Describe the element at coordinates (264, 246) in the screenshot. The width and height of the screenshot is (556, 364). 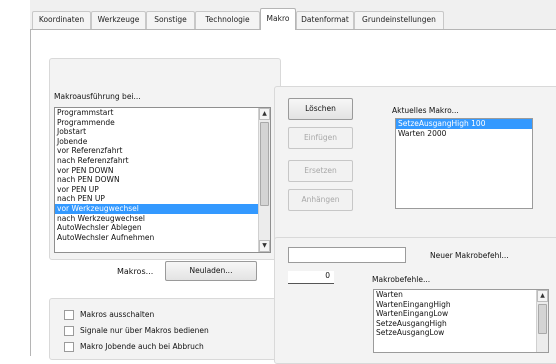
I see `scroll-down-icon: ▼` at that location.